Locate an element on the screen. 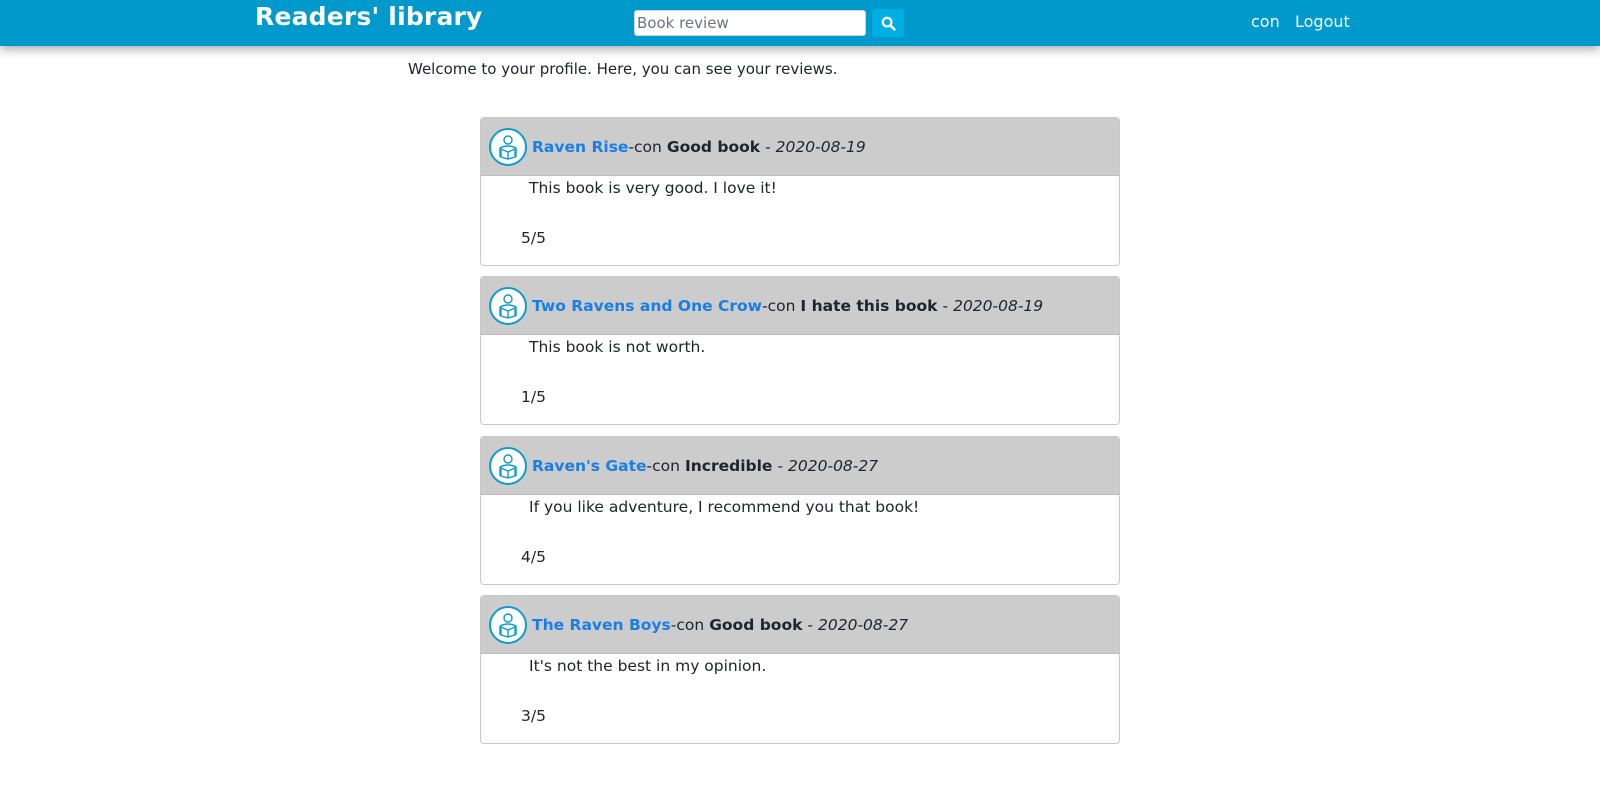 The image size is (1600, 788). book-link: Raven's Gate is located at coordinates (589, 466).